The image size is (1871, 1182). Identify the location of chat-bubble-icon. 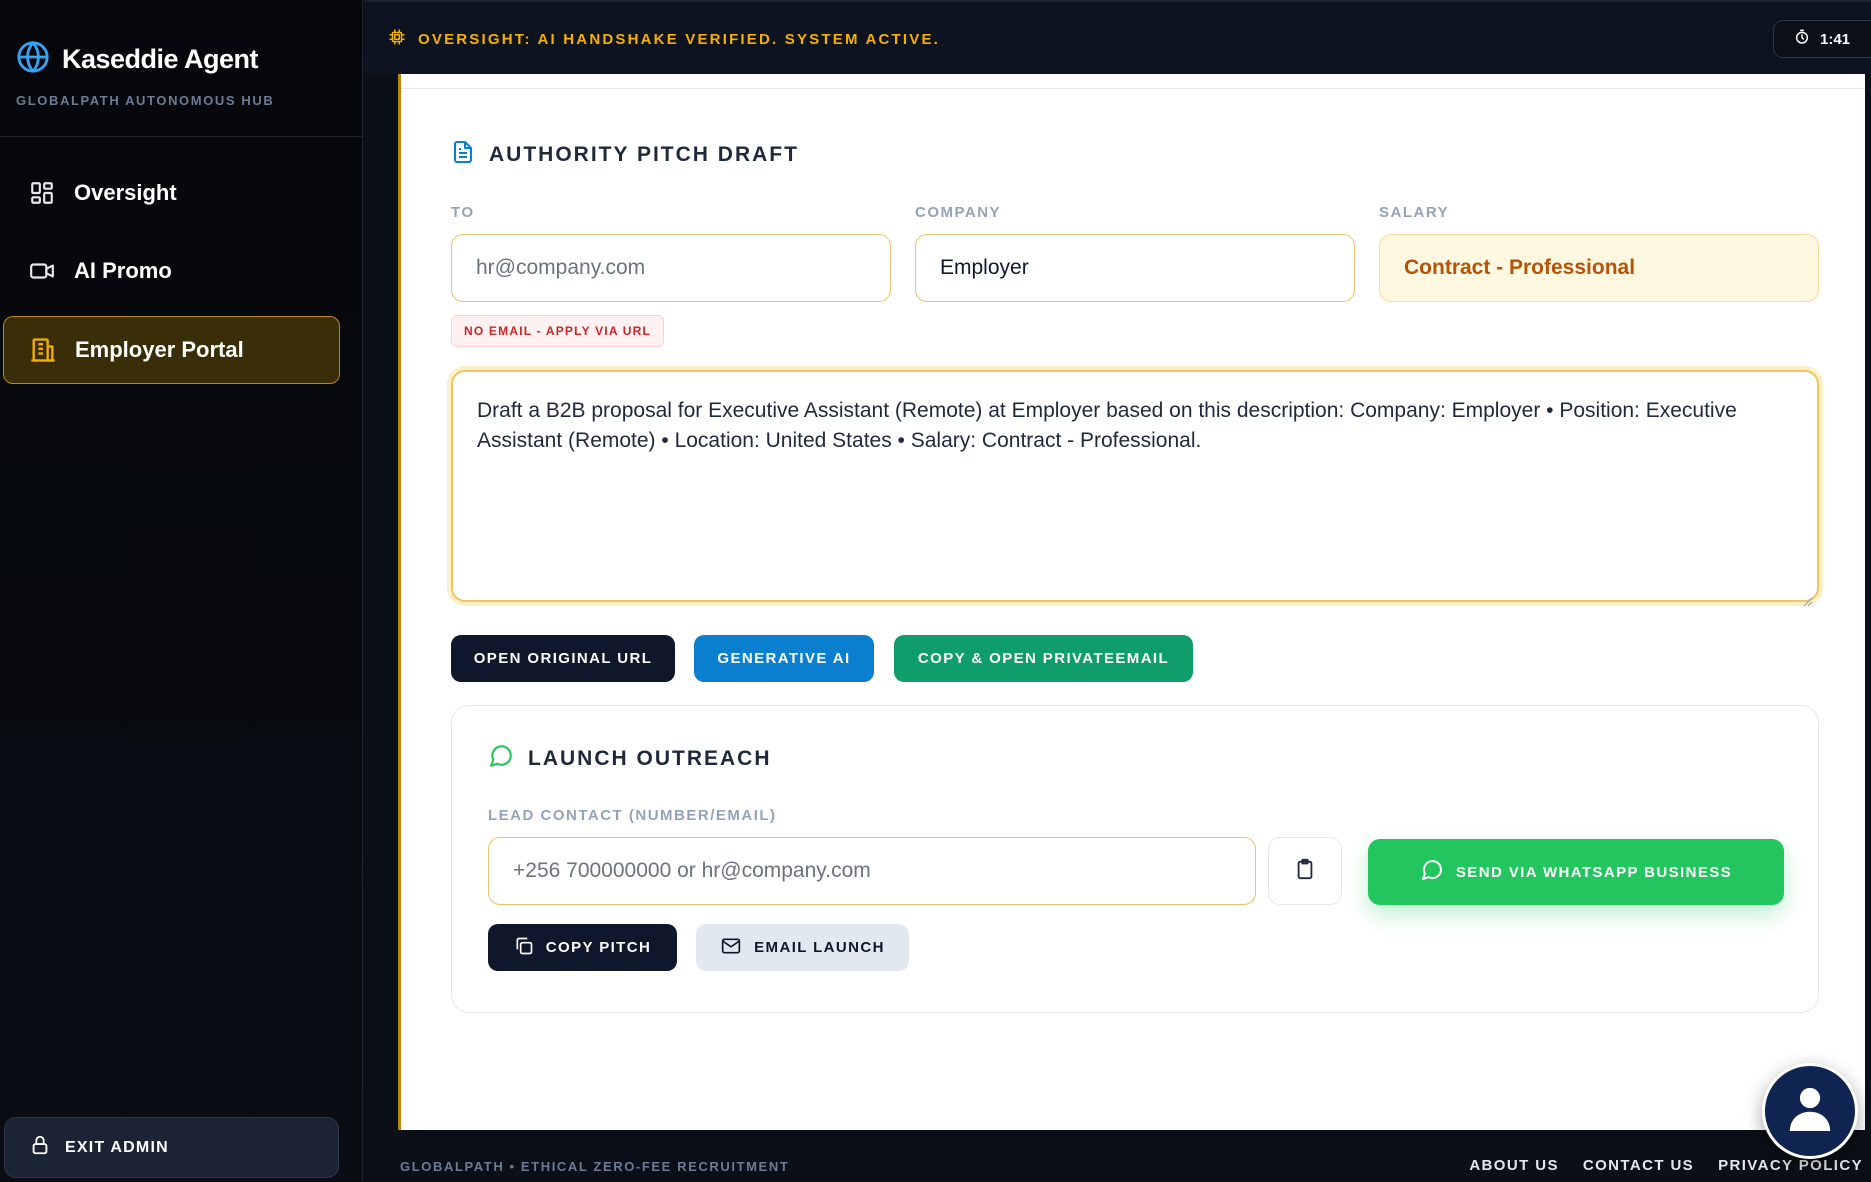
(501, 759).